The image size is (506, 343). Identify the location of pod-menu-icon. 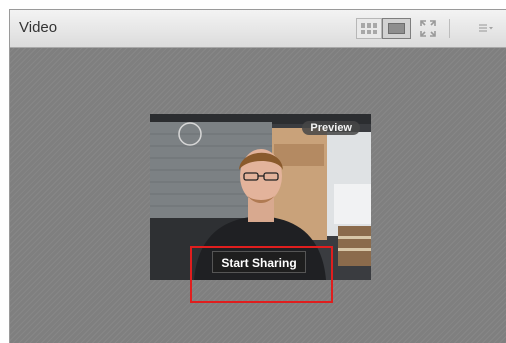
(486, 28).